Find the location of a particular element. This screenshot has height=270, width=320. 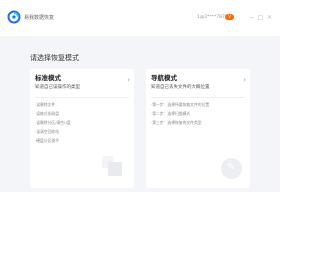

page-title: 请选择恢复模式 is located at coordinates (54, 58).